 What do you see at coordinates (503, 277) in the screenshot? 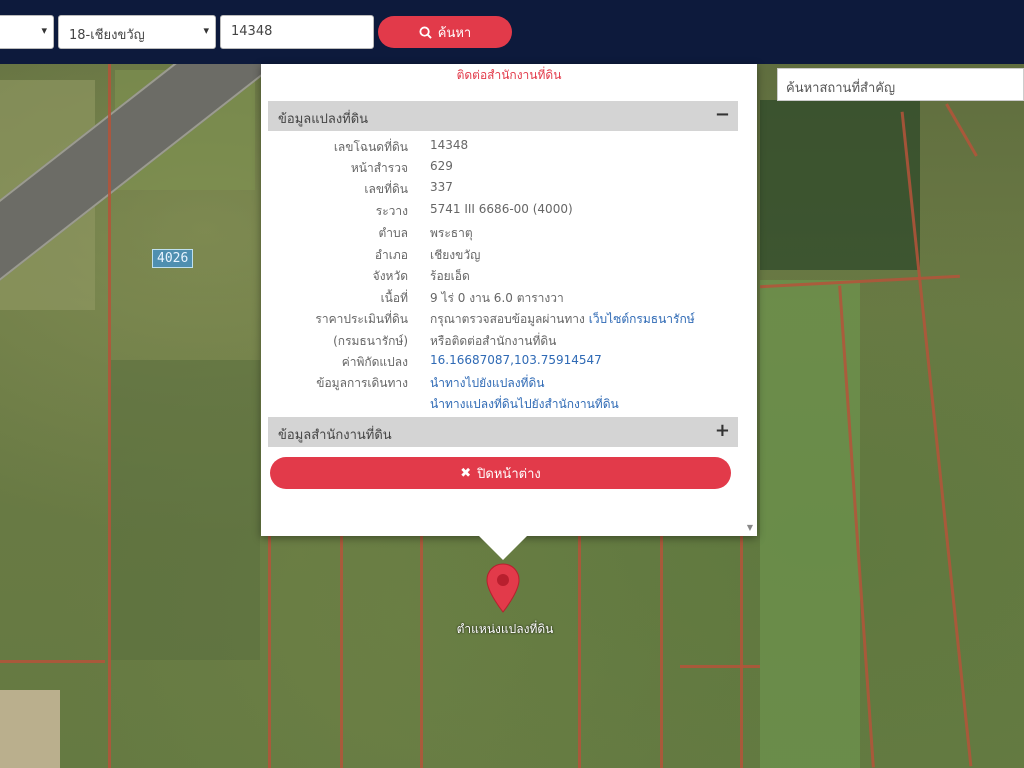
I see `info-row-province: จังหวัด ร้อยเอ็ด` at bounding box center [503, 277].